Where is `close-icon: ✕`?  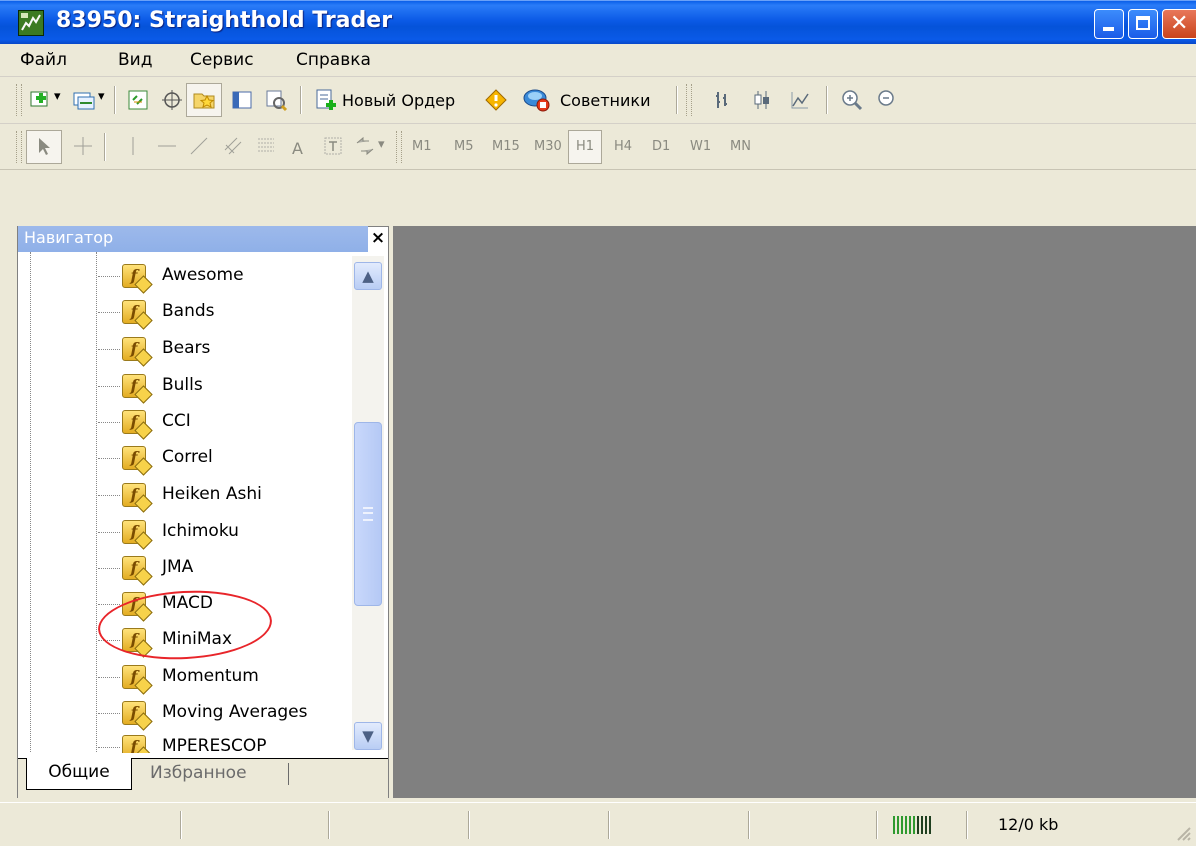
close-icon: ✕ is located at coordinates (1179, 23).